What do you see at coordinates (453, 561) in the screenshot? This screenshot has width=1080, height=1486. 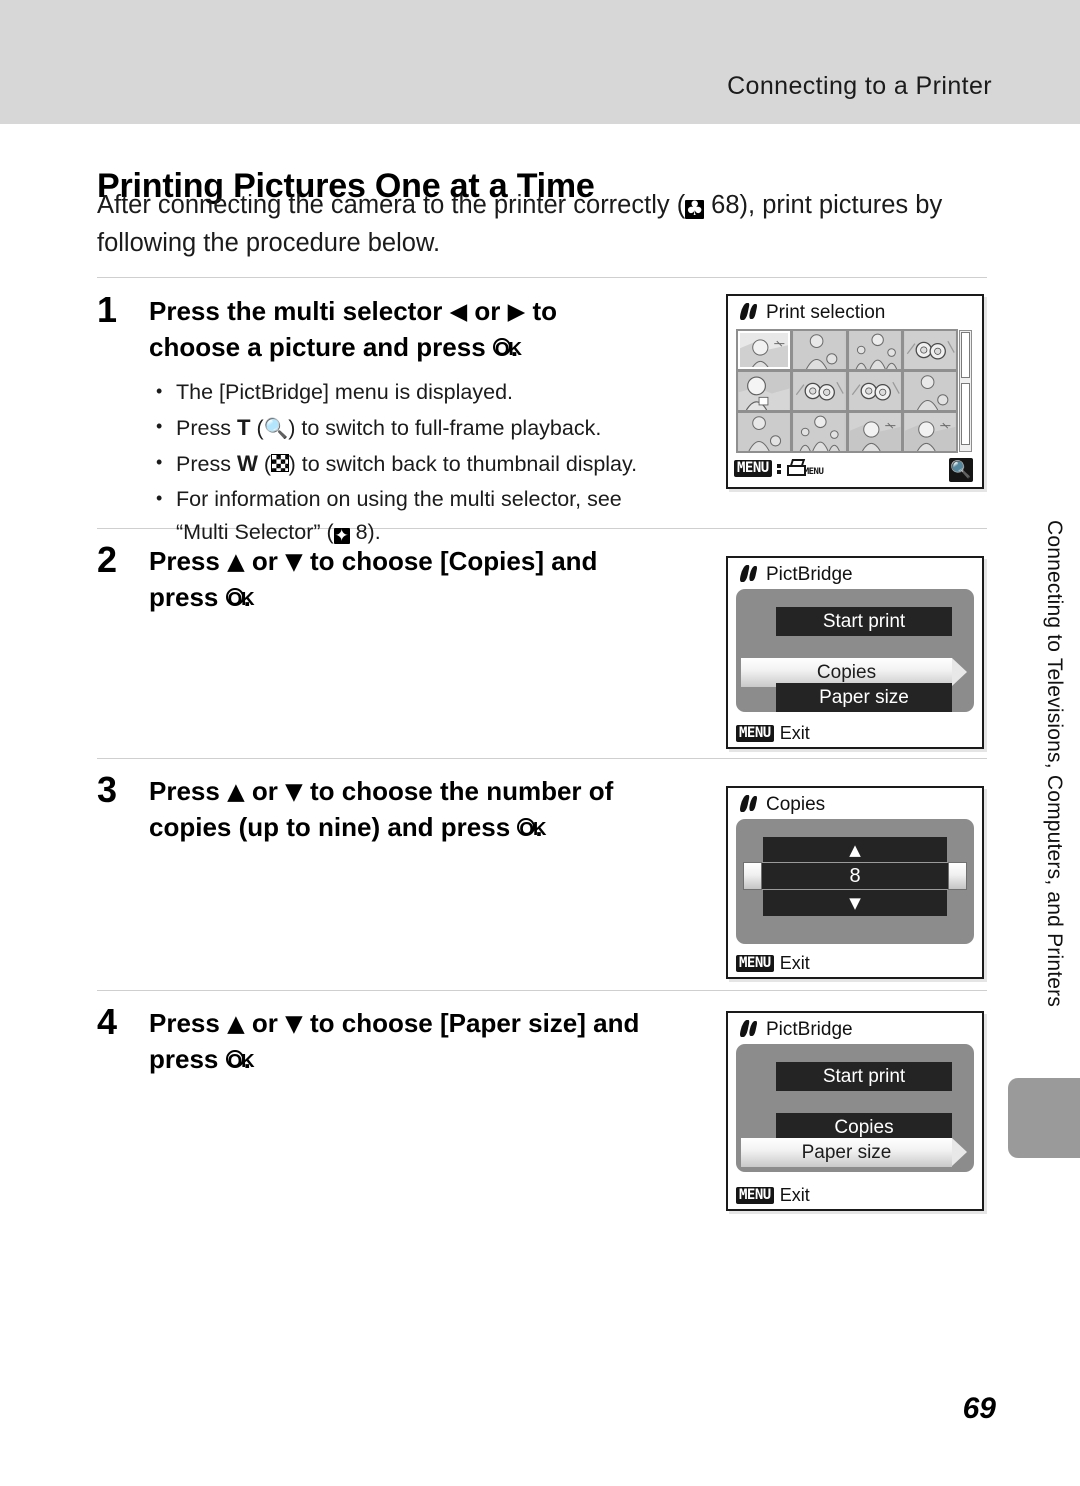 I see `step-2-heading-mid: to choose [Copies] and` at bounding box center [453, 561].